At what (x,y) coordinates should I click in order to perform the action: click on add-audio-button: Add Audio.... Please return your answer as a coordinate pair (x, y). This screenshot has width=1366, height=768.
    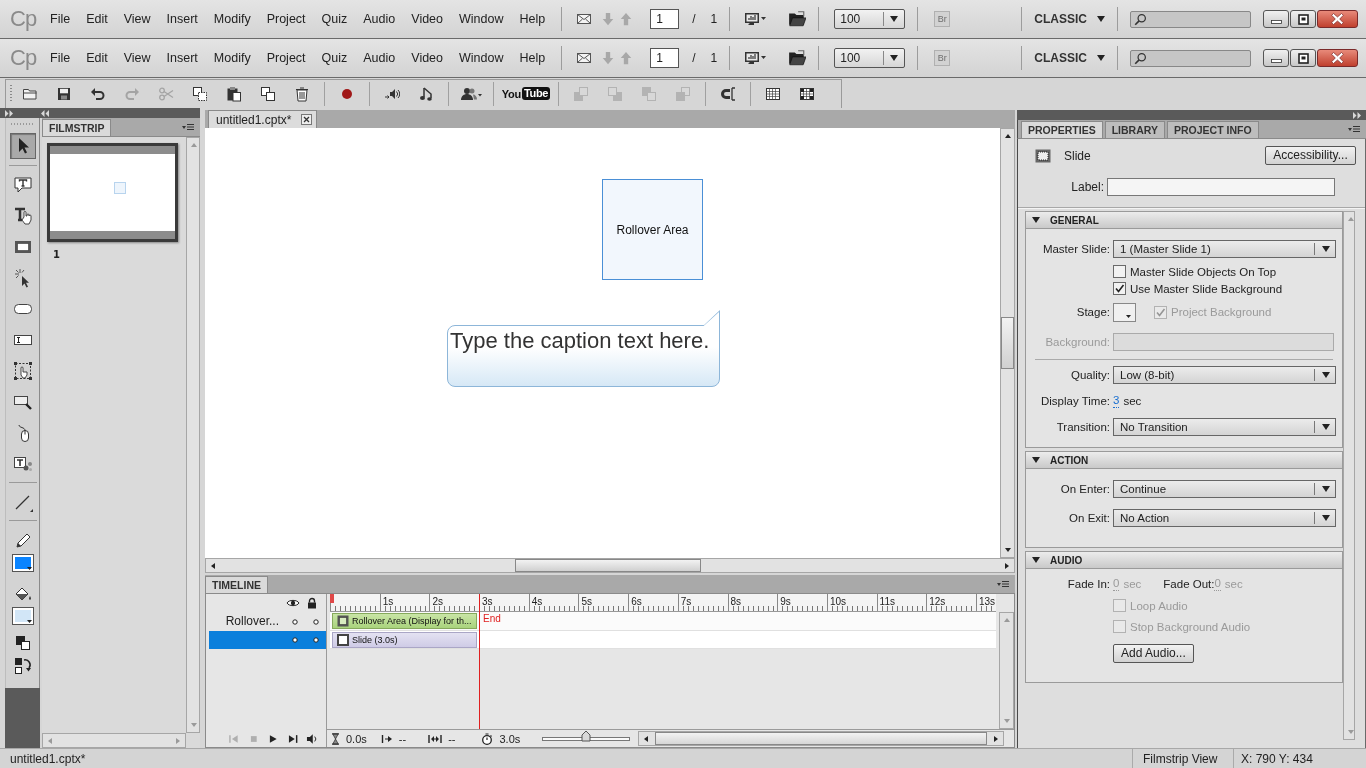
    Looking at the image, I should click on (1153, 653).